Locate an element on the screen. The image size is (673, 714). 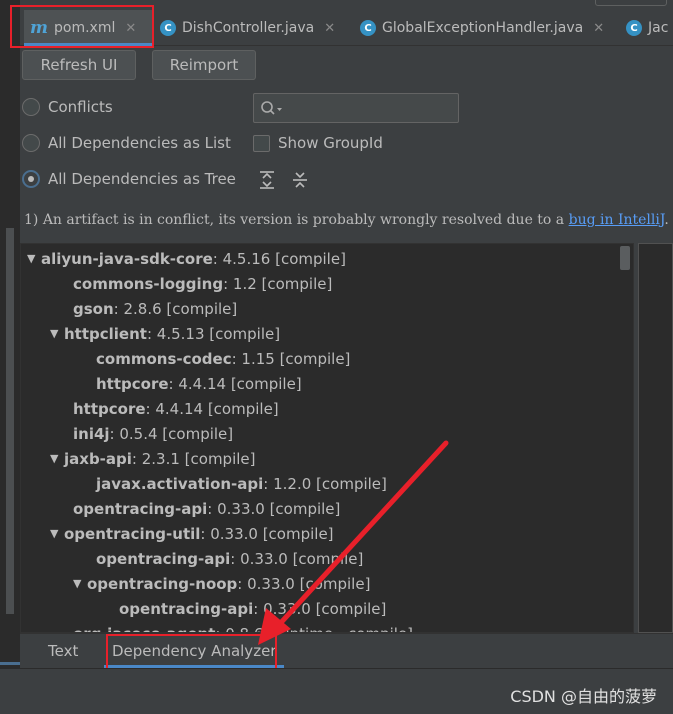
tree-label: All Dependencies as Tree is located at coordinates (142, 179).